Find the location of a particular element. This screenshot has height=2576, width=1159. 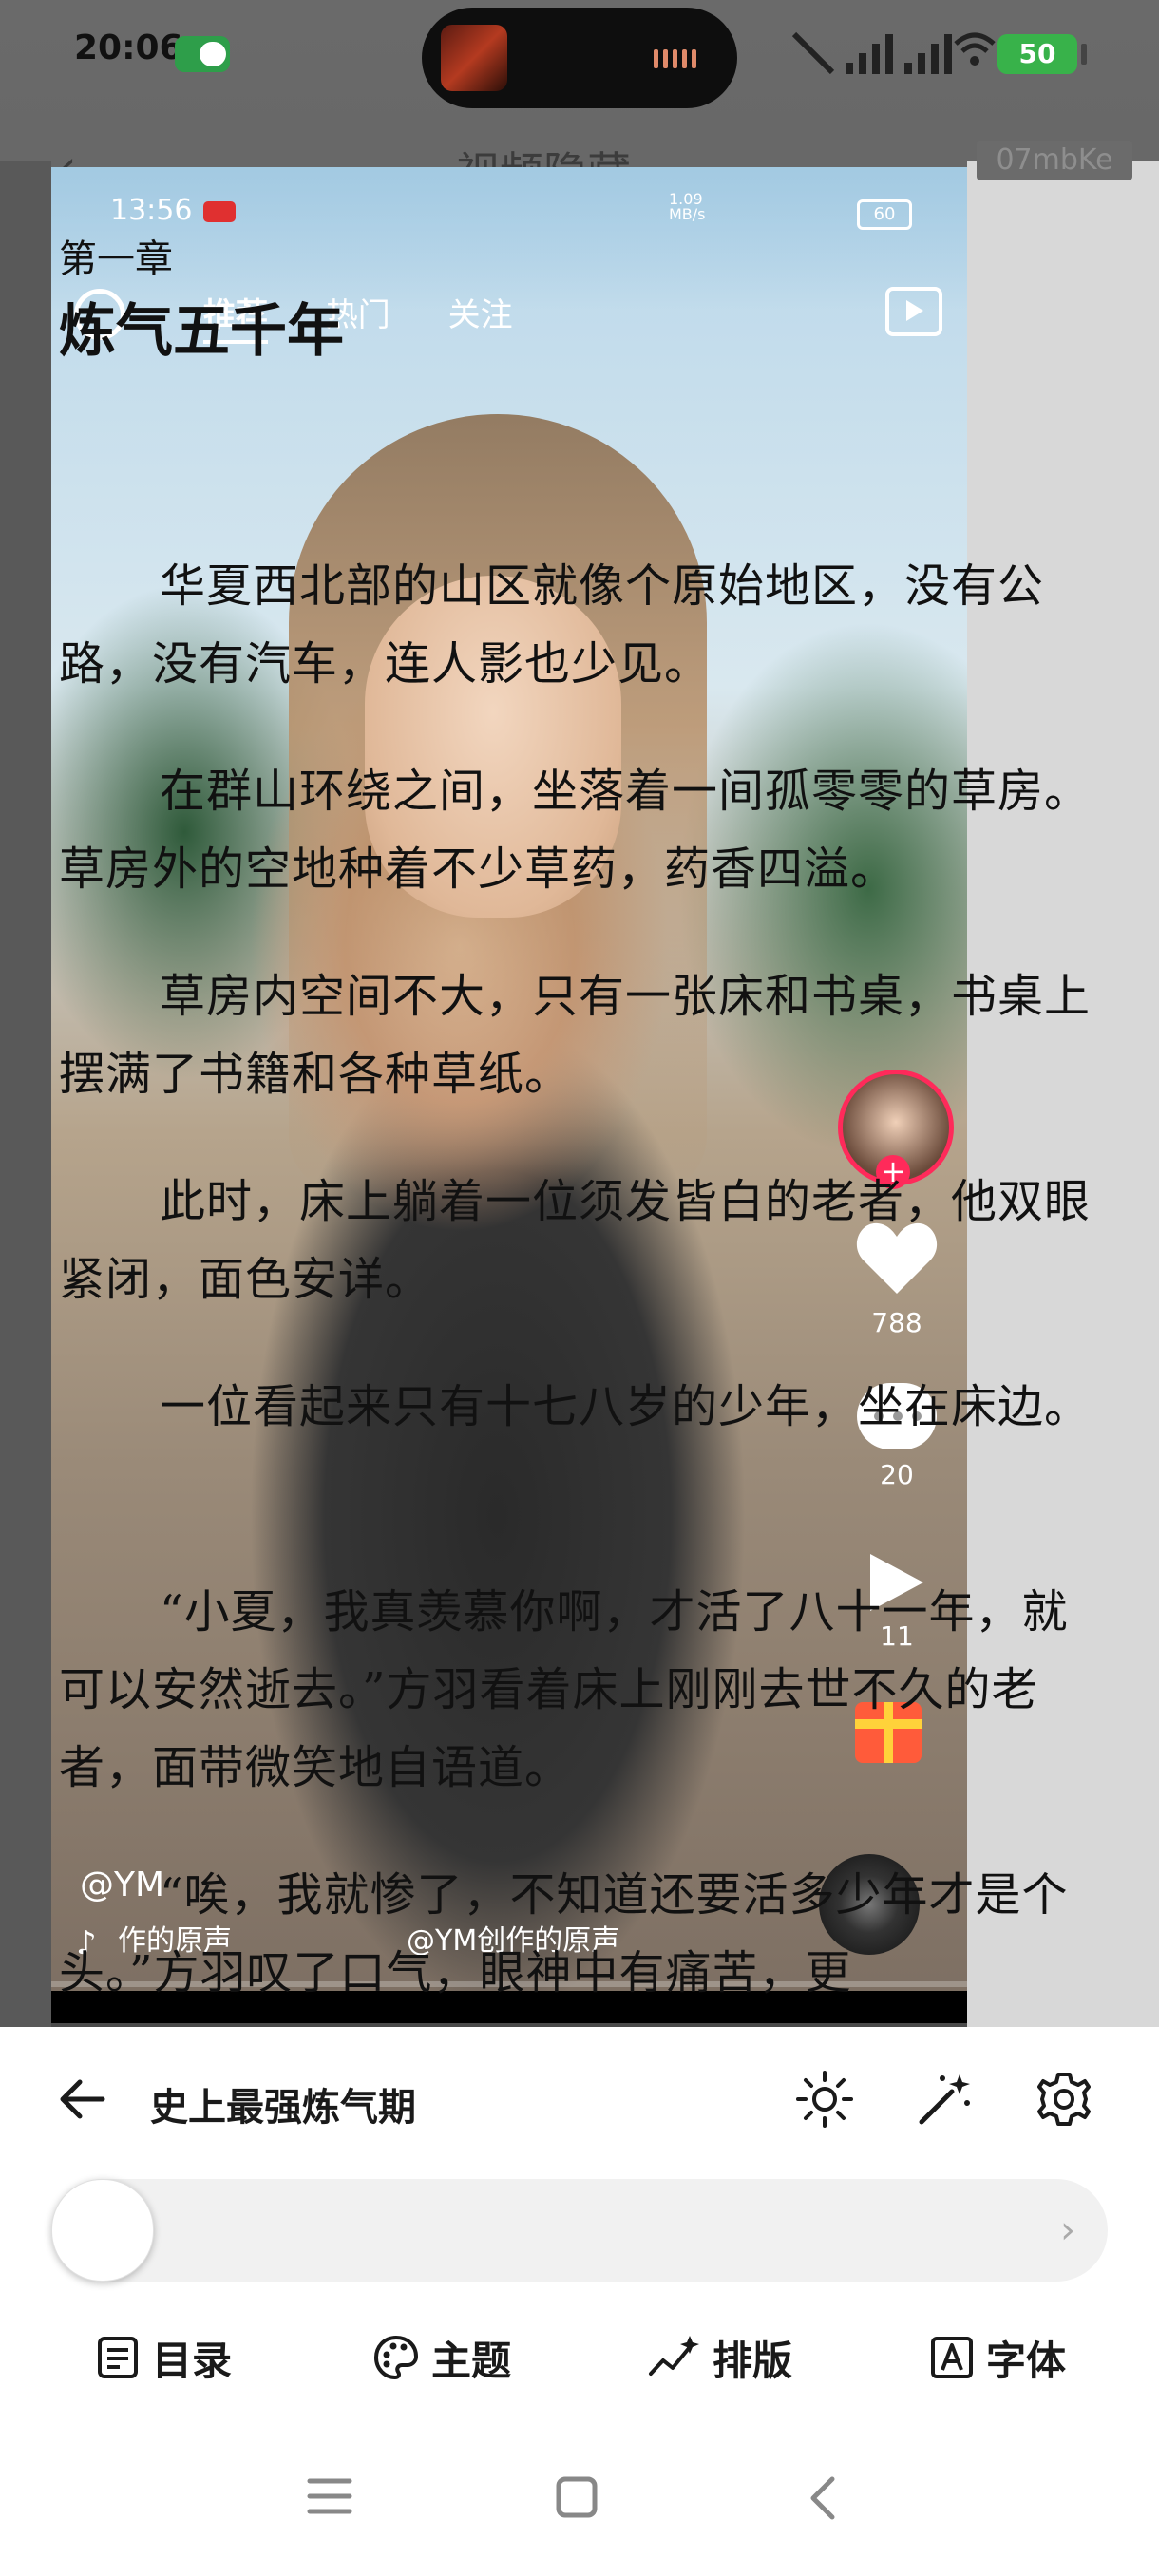

chapter-number: 第一章 is located at coordinates (116, 259).